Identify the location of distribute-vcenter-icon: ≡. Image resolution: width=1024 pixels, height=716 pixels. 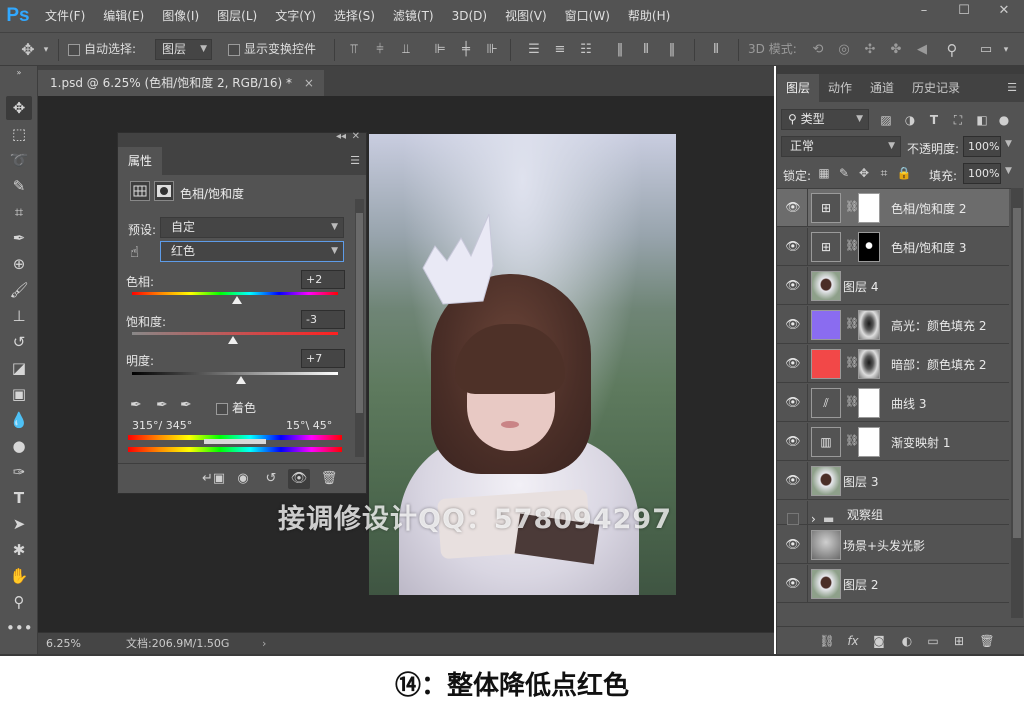
(560, 50).